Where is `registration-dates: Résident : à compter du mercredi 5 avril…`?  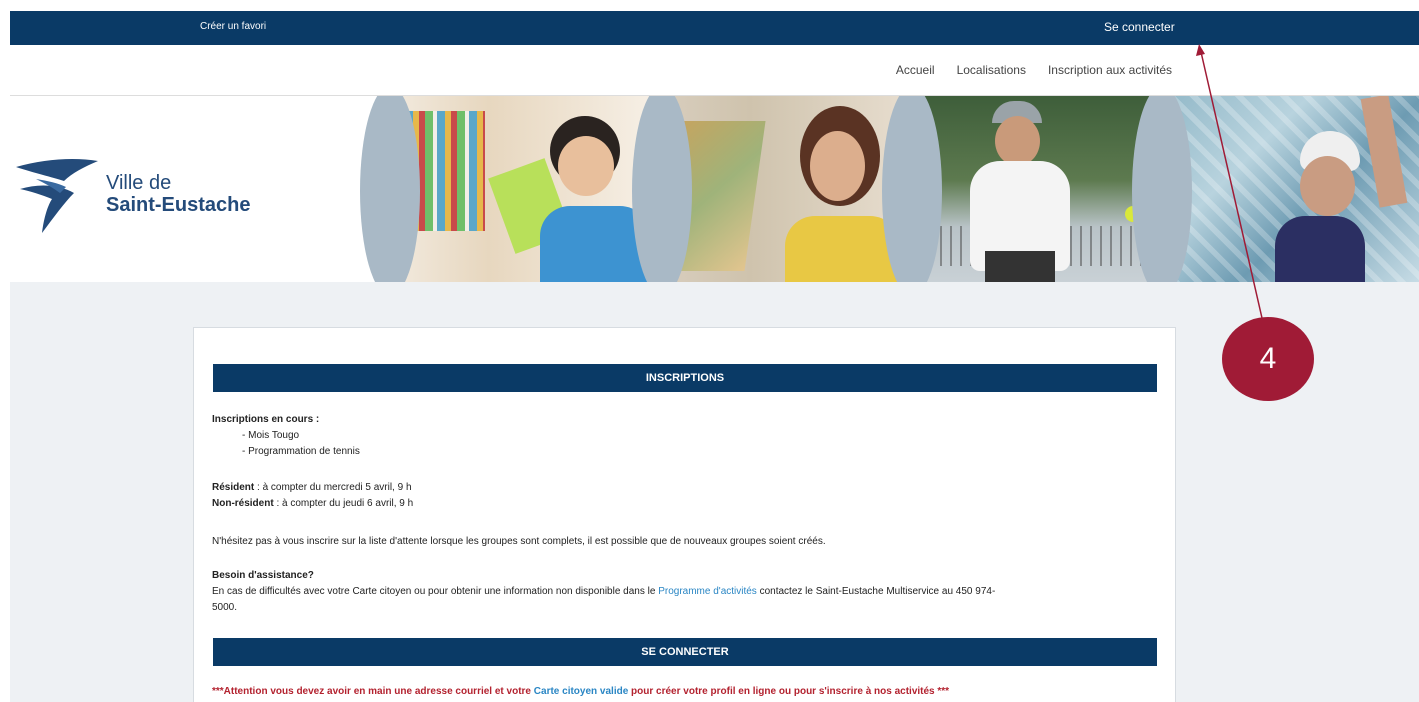
registration-dates: Résident : à compter du mercredi 5 avril… is located at coordinates (312, 496).